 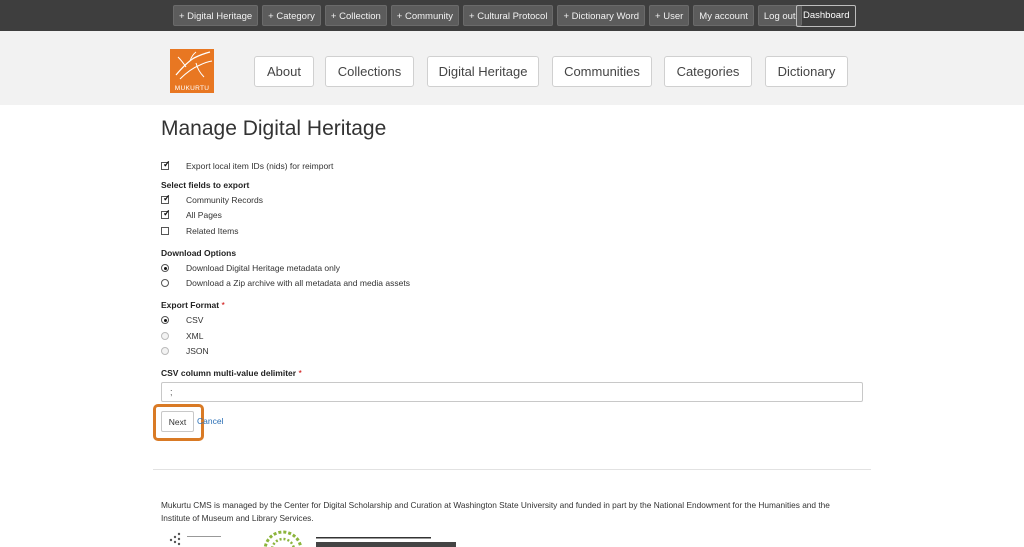 I want to click on csv-radio, so click(x=165, y=320).